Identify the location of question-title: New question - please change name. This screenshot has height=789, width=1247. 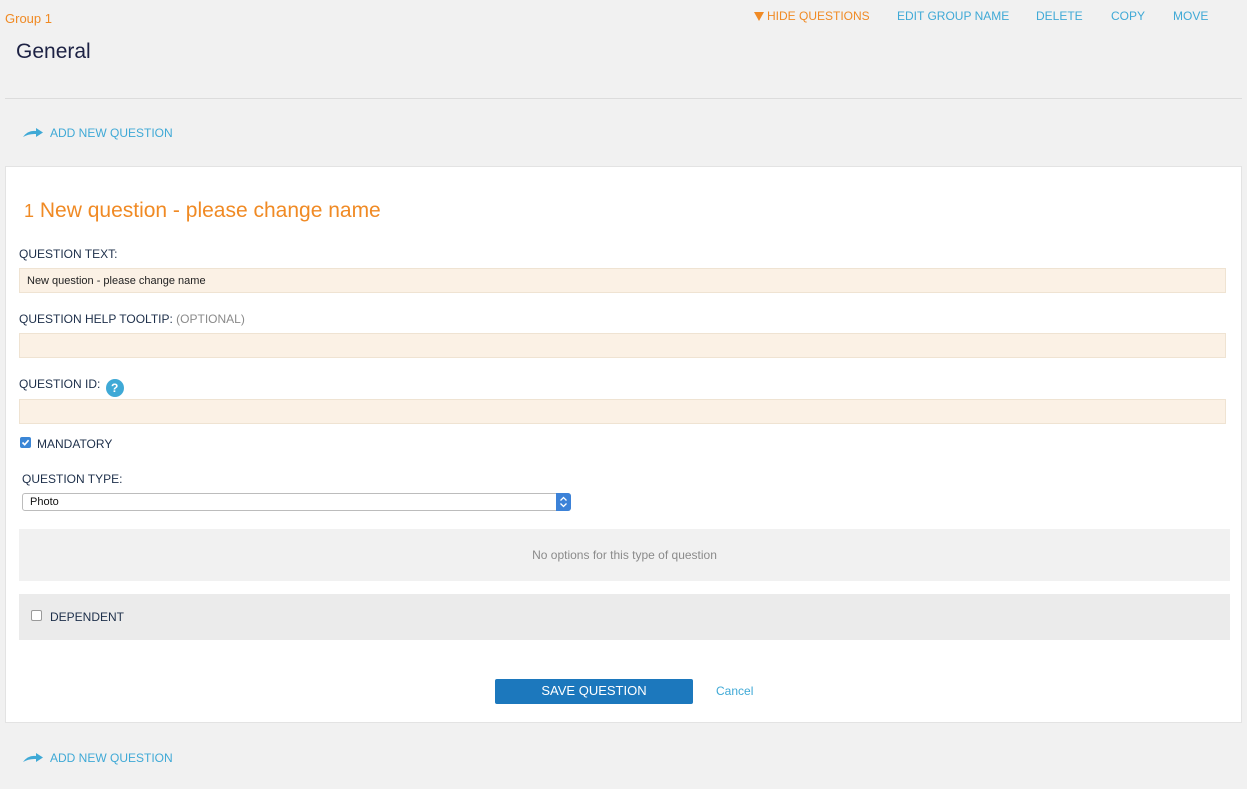
(210, 210).